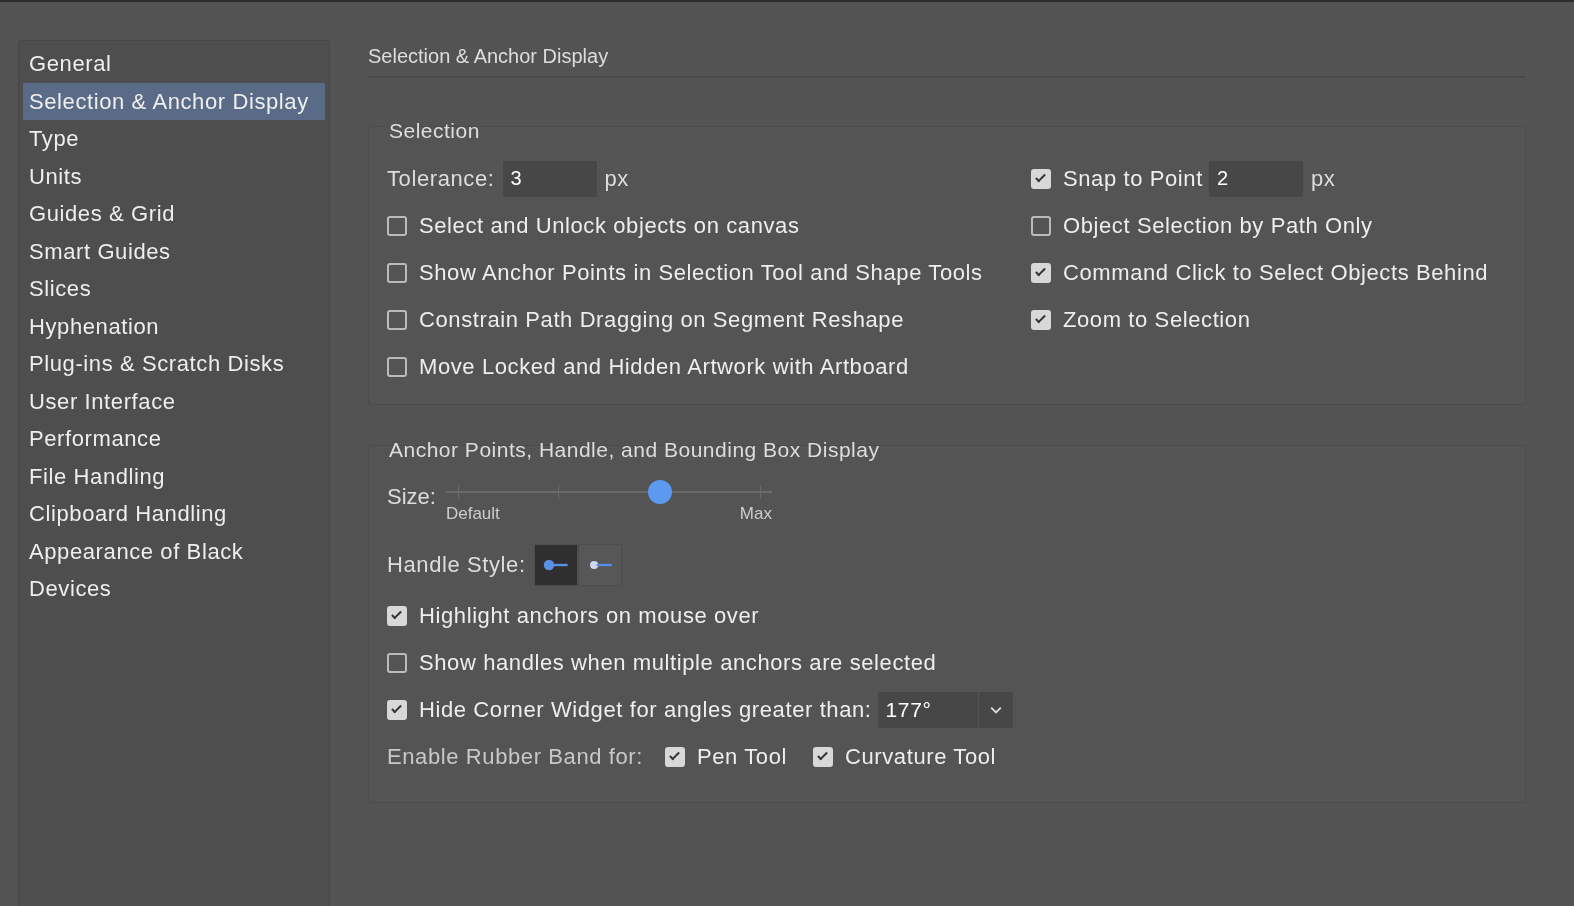  I want to click on sidebar-item: Performance, so click(174, 439).